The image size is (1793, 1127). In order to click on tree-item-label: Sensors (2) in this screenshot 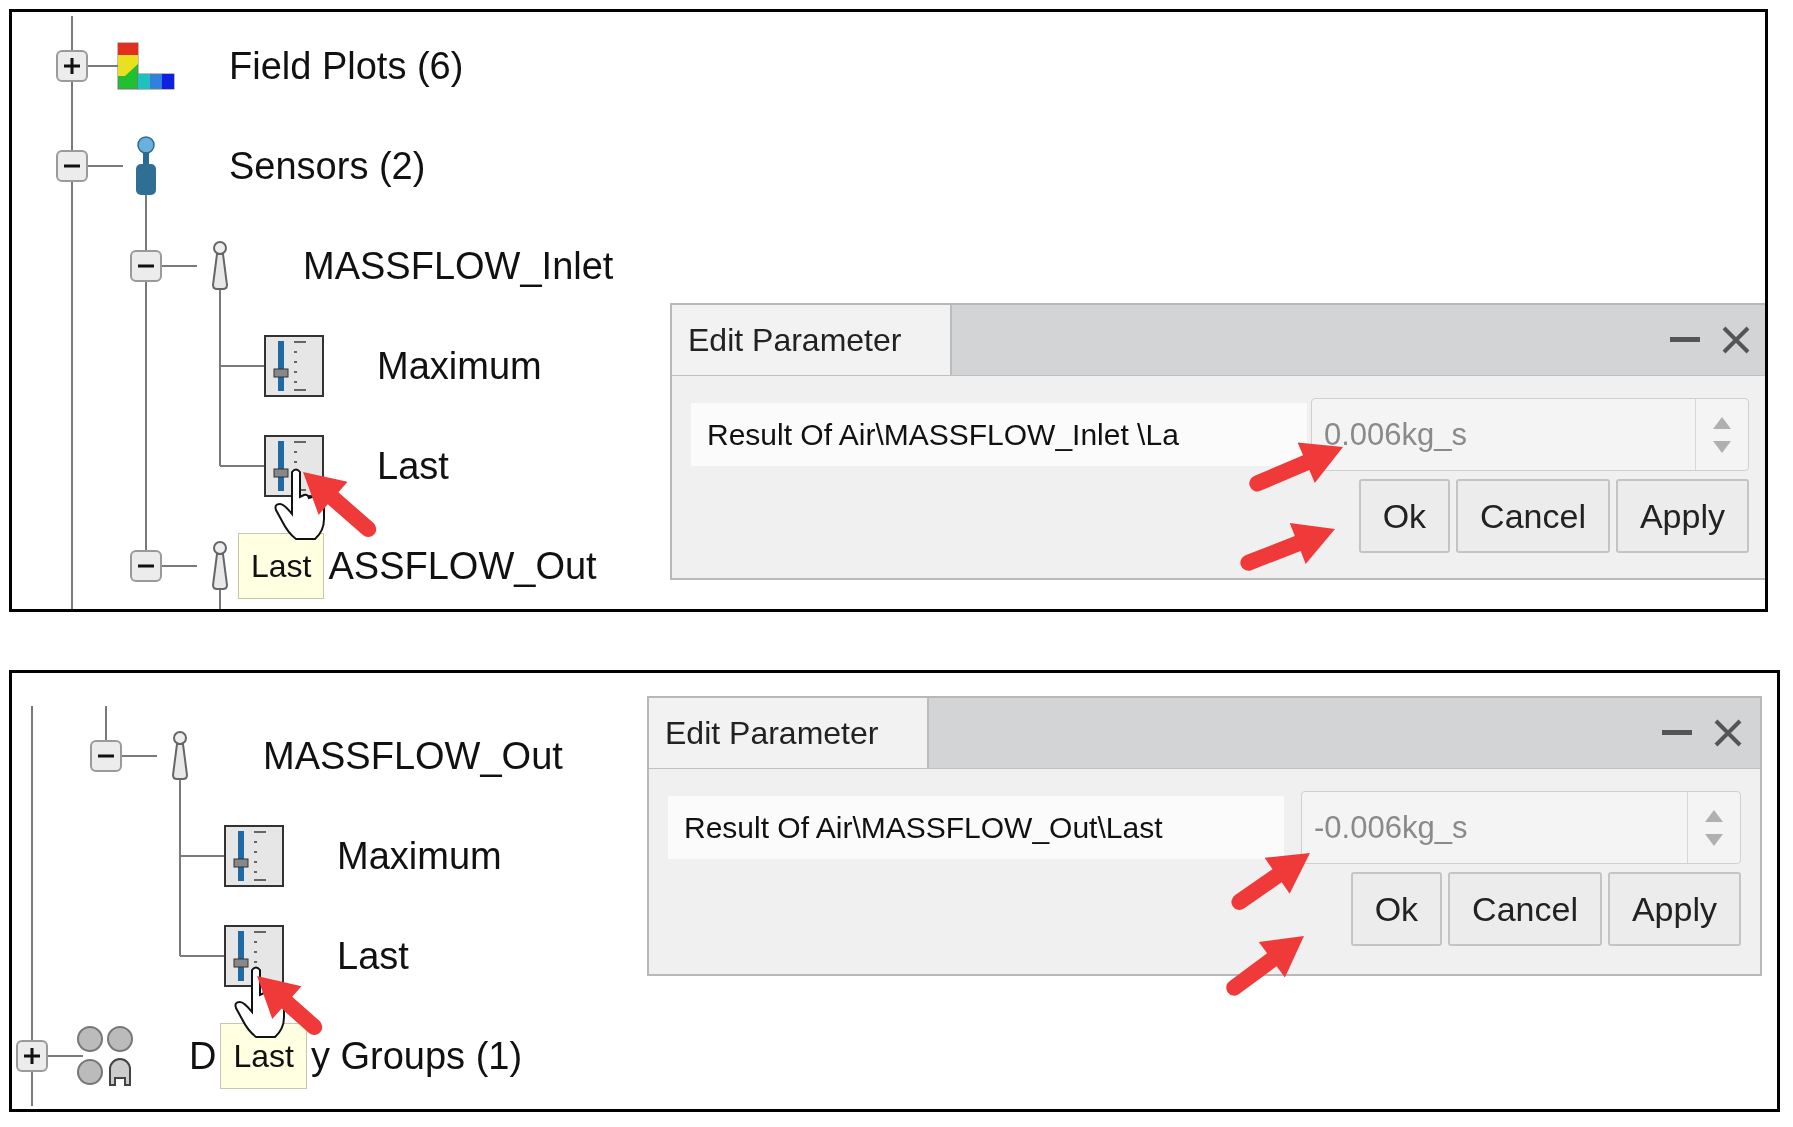, I will do `click(327, 166)`.